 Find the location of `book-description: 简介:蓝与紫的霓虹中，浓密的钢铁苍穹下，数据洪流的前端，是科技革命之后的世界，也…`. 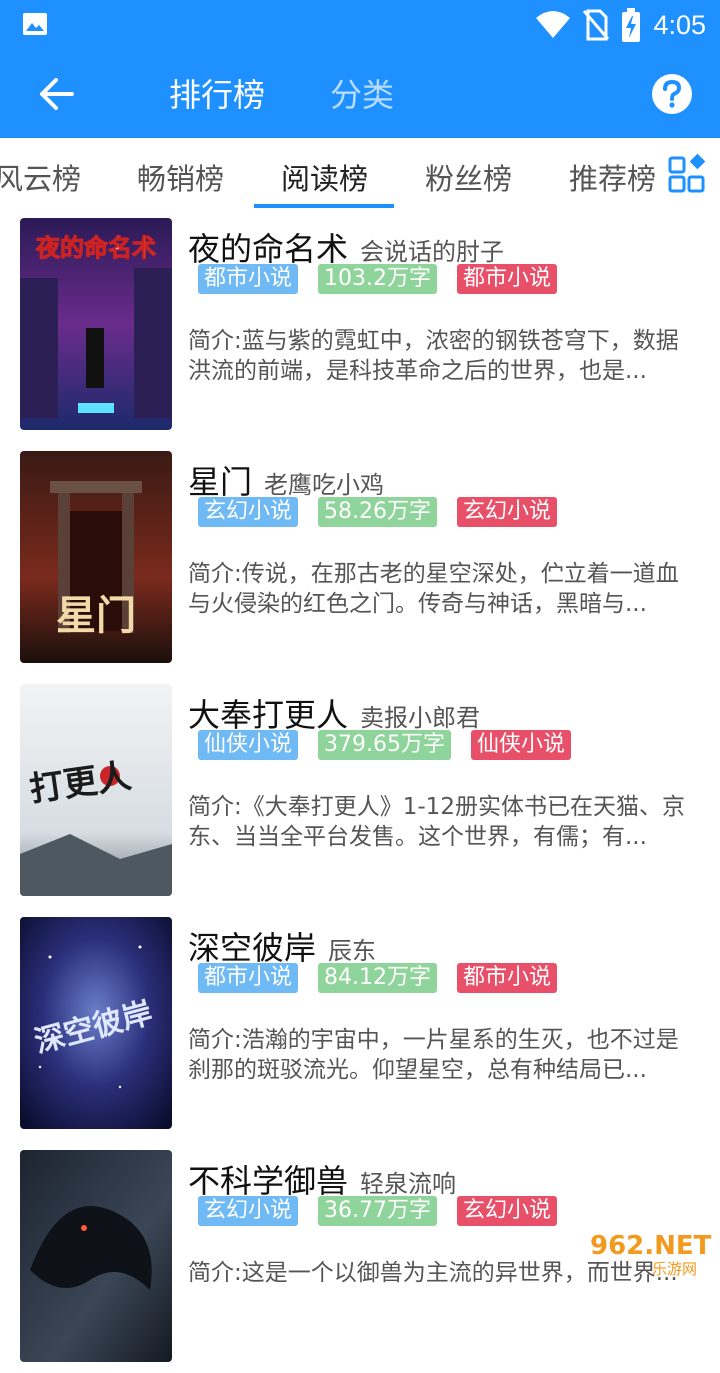

book-description: 简介:蓝与紫的霓虹中，浓密的钢铁苍穹下，数据洪流的前端，是科技革命之后的世界，也… is located at coordinates (433, 356).